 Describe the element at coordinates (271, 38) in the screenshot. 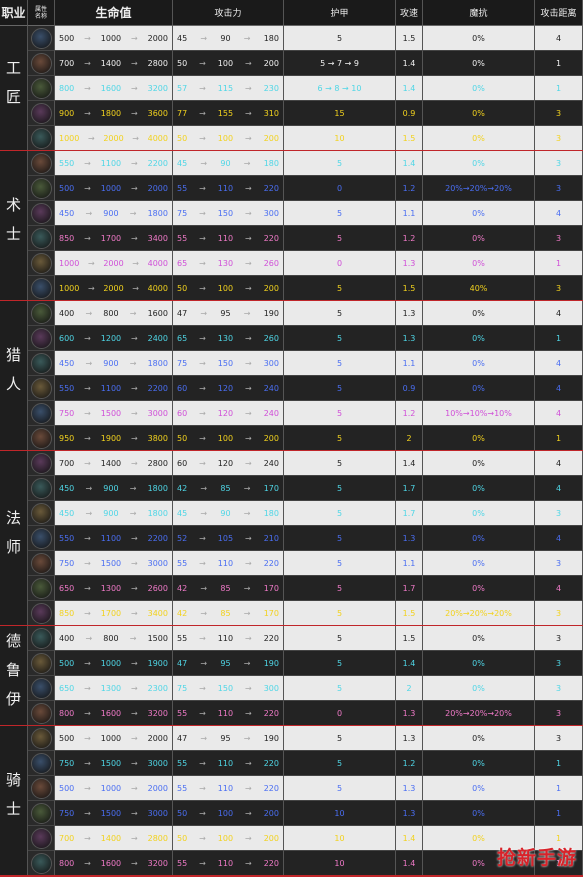

I see `atk-value: 180` at that location.